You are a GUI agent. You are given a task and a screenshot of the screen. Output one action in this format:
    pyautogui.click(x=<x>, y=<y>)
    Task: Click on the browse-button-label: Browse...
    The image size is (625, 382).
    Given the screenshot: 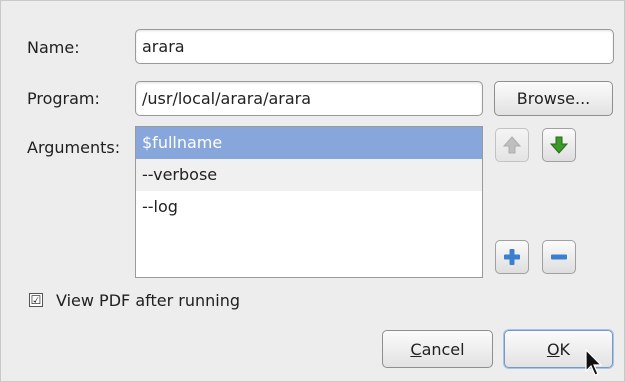 What is the action you would take?
    pyautogui.click(x=553, y=98)
    